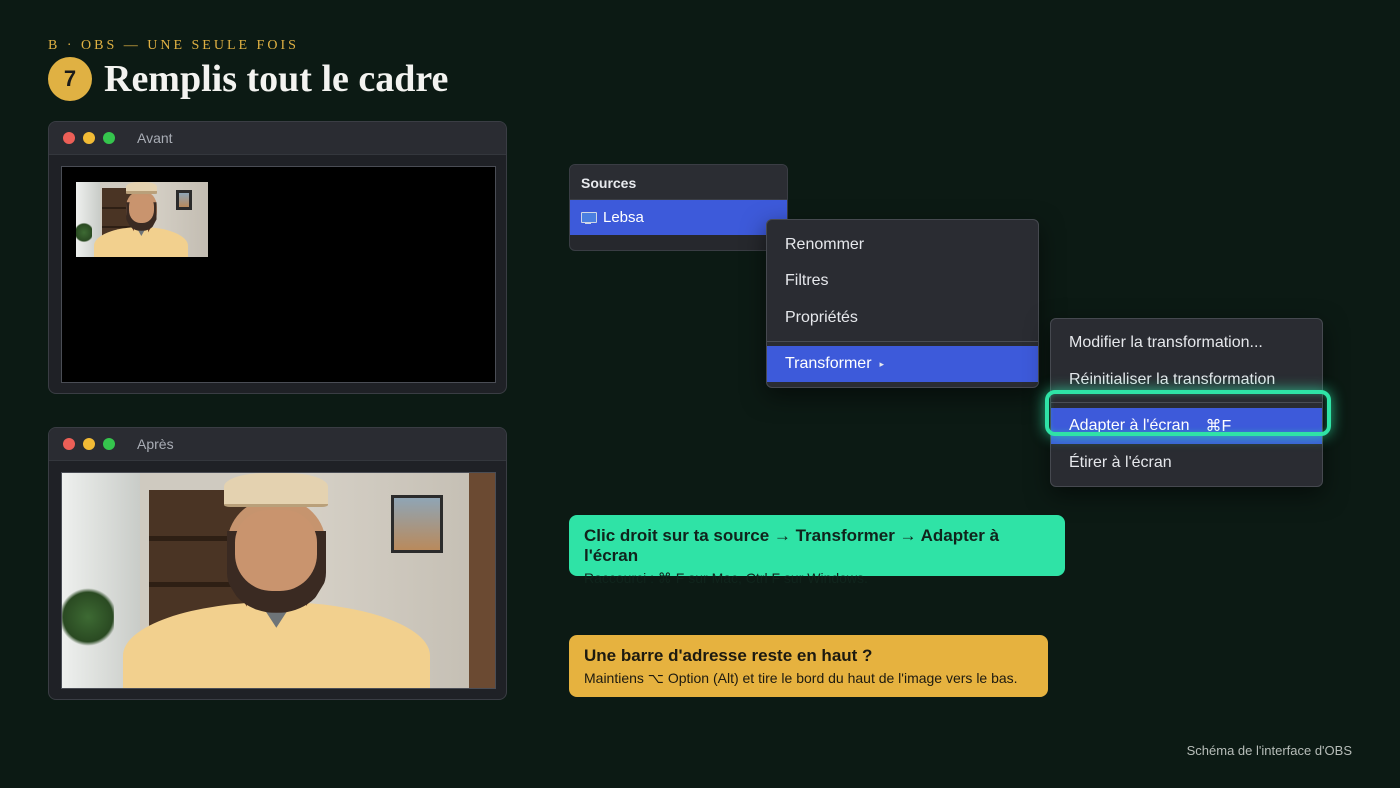 Image resolution: width=1400 pixels, height=788 pixels. I want to click on video-fullframe, so click(278, 580).